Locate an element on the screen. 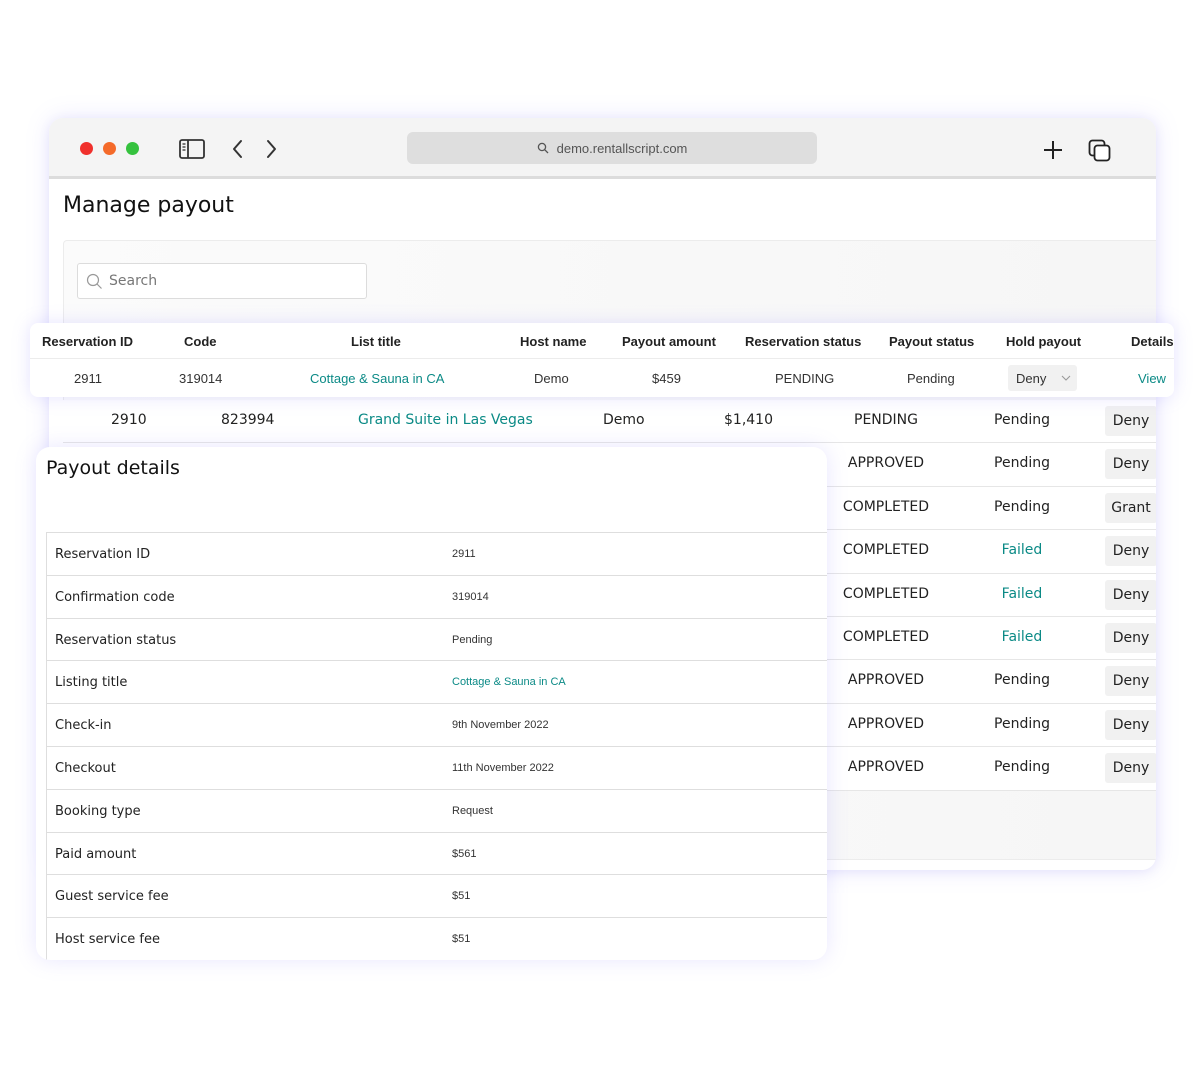 The width and height of the screenshot is (1204, 1078). details-value: Pending is located at coordinates (472, 639).